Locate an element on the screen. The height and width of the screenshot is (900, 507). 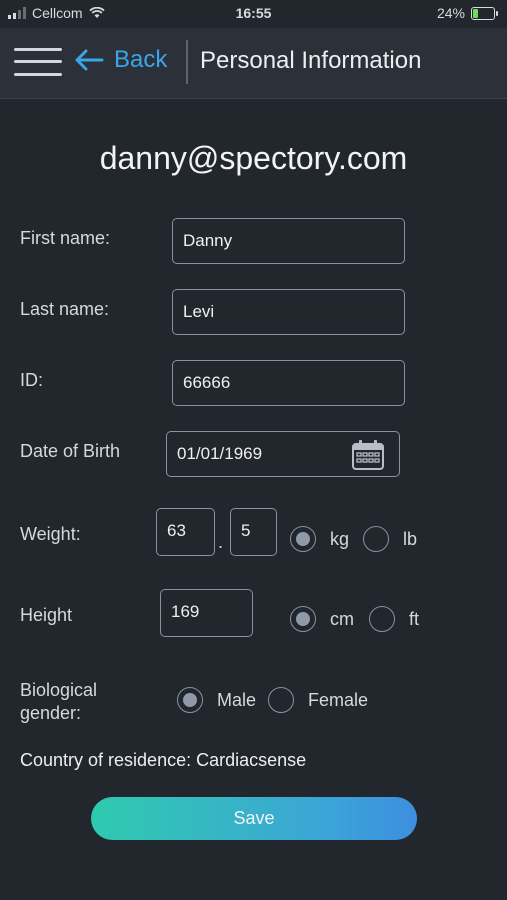
male-label: Male is located at coordinates (237, 699).